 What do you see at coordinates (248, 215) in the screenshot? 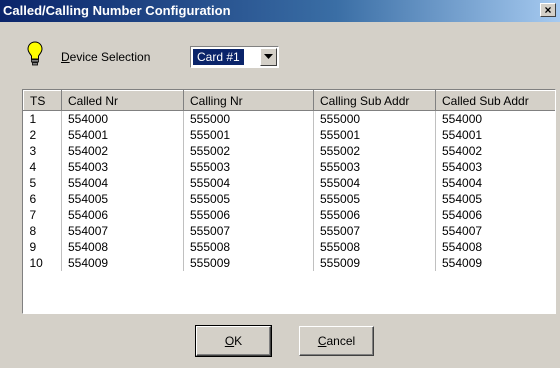
I see `cell-calling-nr: 555006` at bounding box center [248, 215].